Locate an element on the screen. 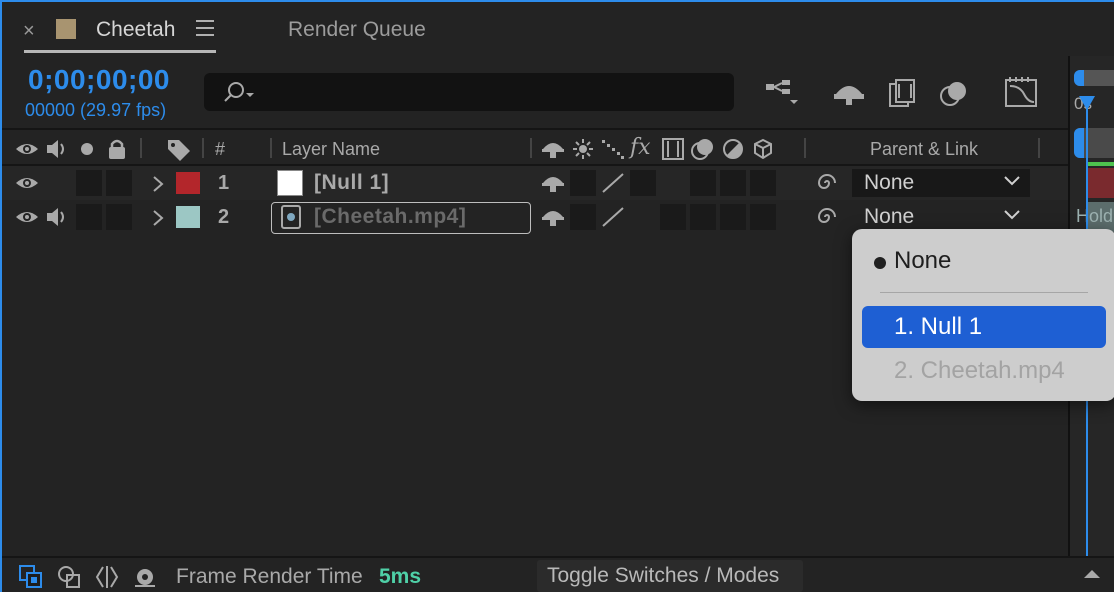 This screenshot has width=1114, height=592. work-area-start-handle is located at coordinates (1079, 143).